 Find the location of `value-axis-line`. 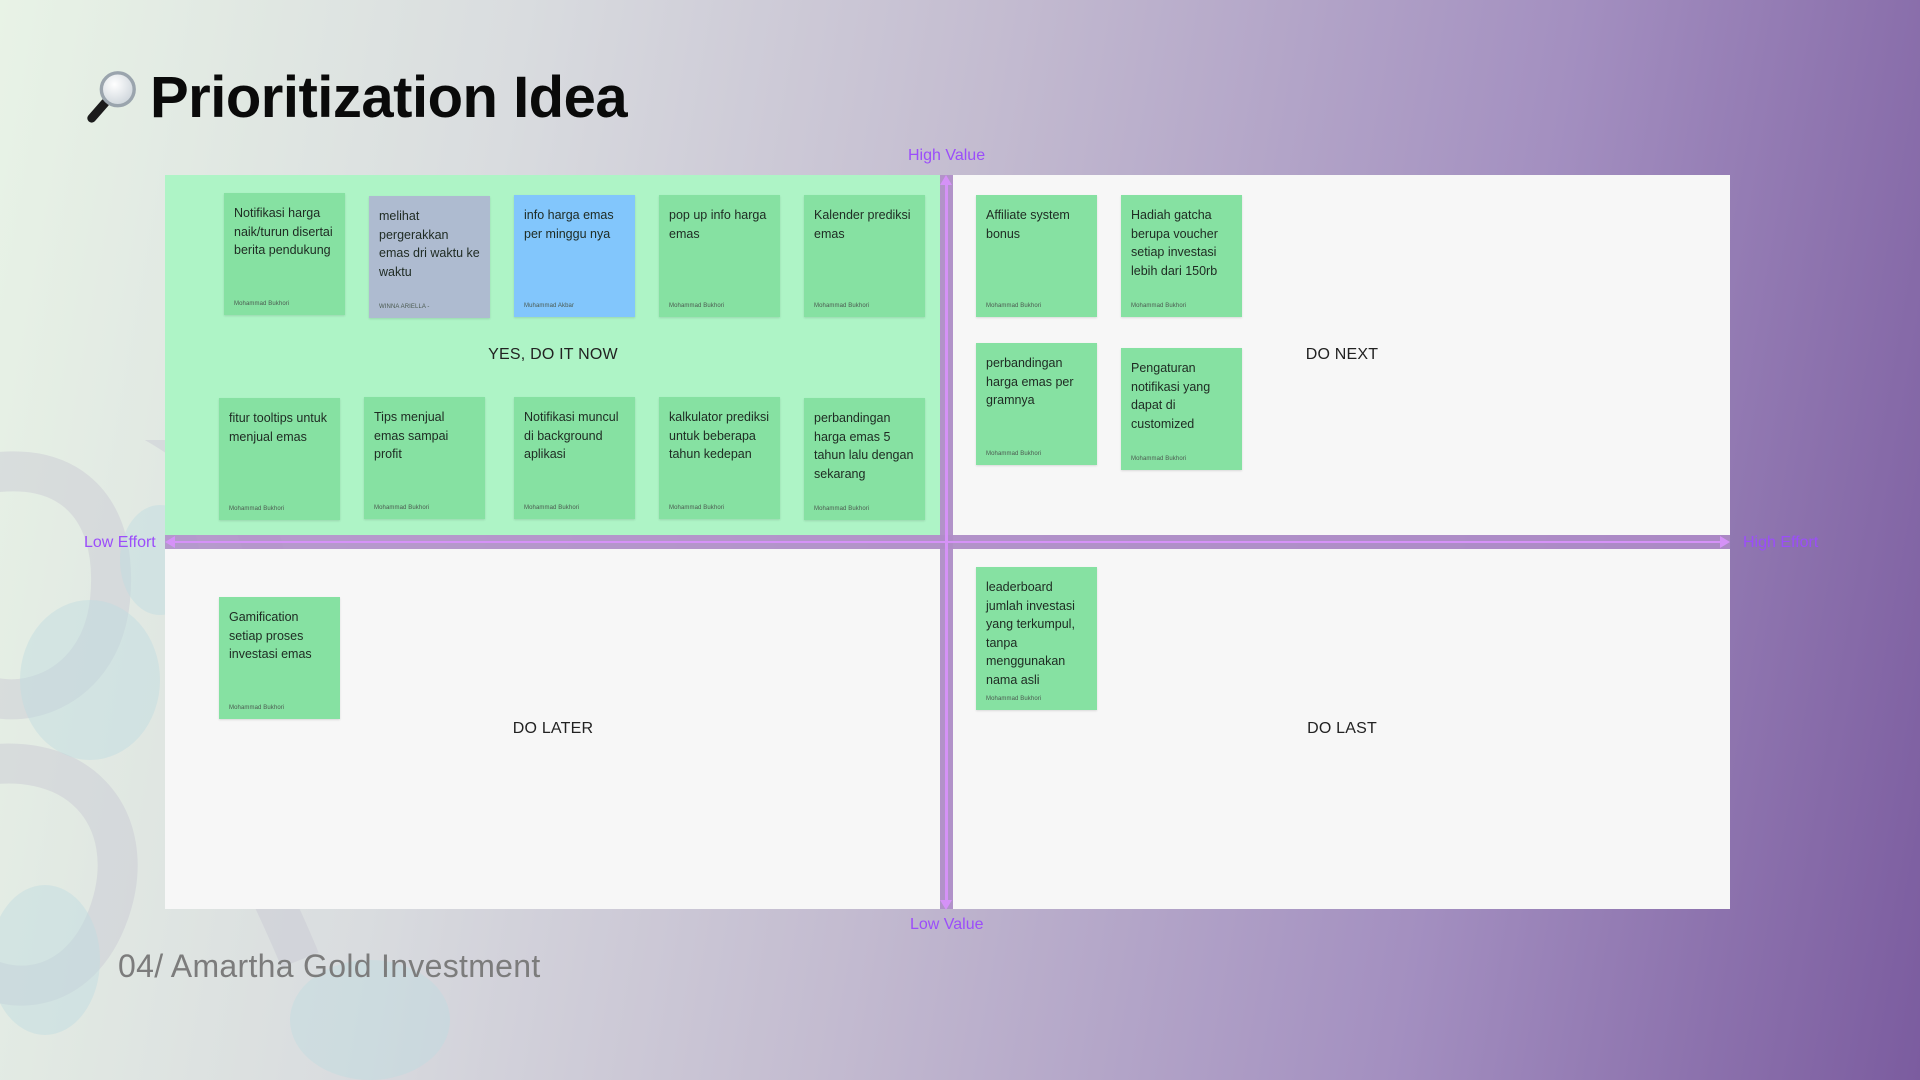

value-axis-line is located at coordinates (946, 542).